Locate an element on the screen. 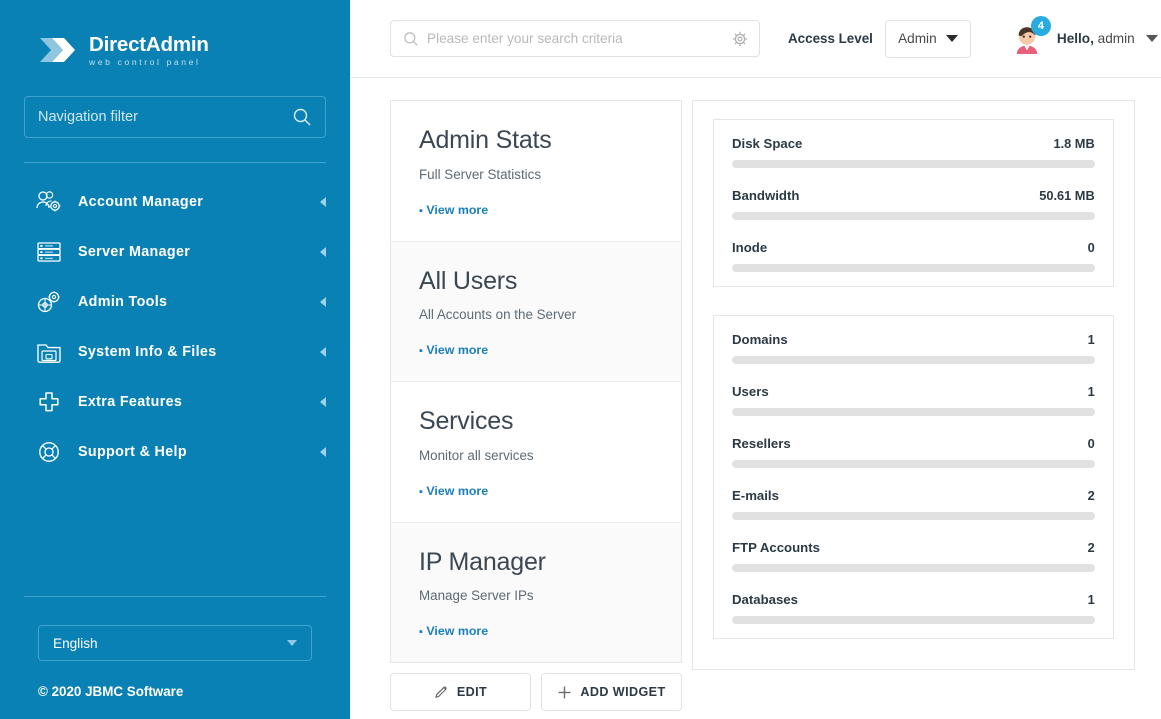 This screenshot has width=1161, height=719. gears-icon is located at coordinates (49, 302).